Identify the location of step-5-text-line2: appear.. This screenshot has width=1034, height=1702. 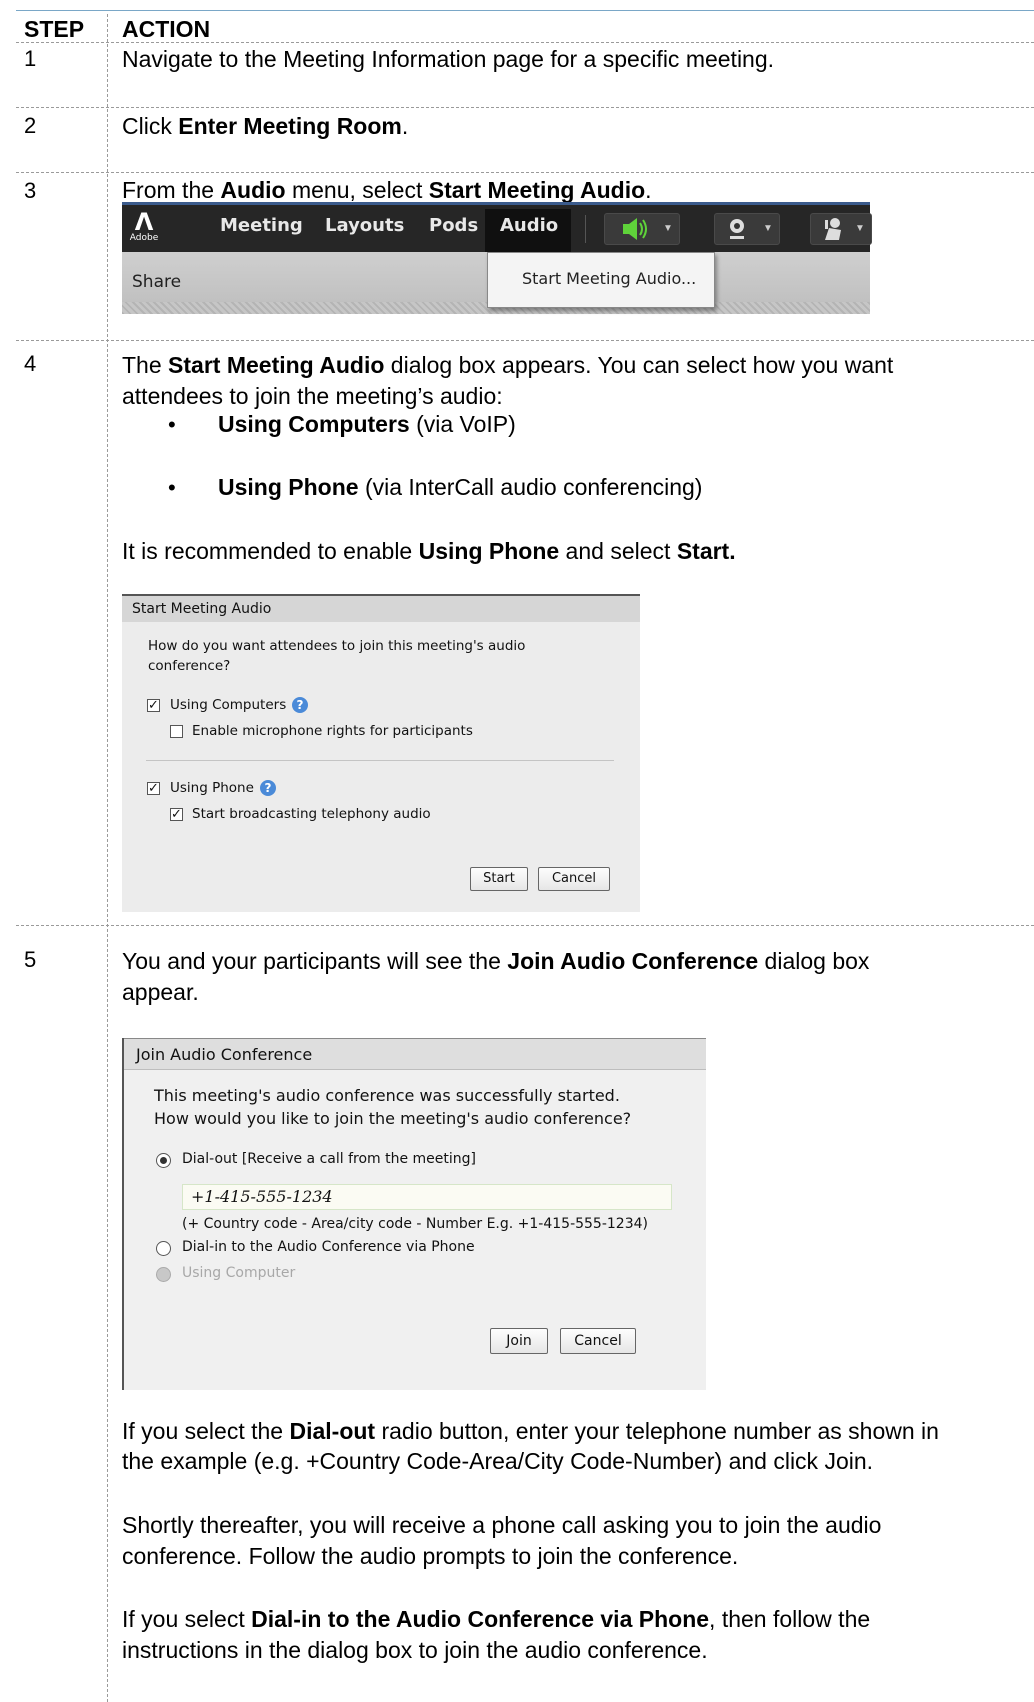
(160, 992).